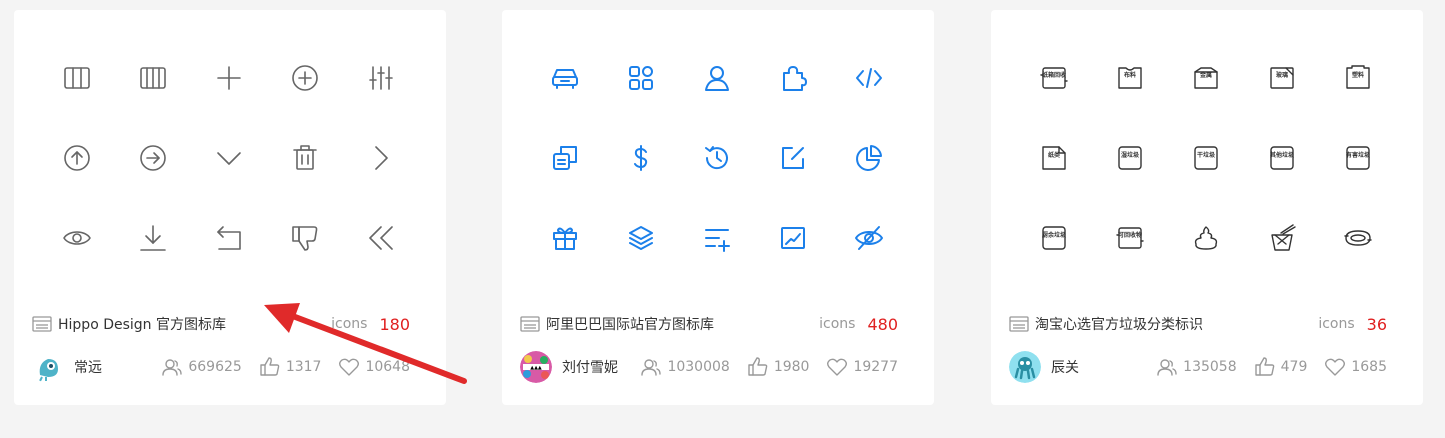 Image resolution: width=1445 pixels, height=438 pixels. I want to click on favorites-count: 19277, so click(875, 367).